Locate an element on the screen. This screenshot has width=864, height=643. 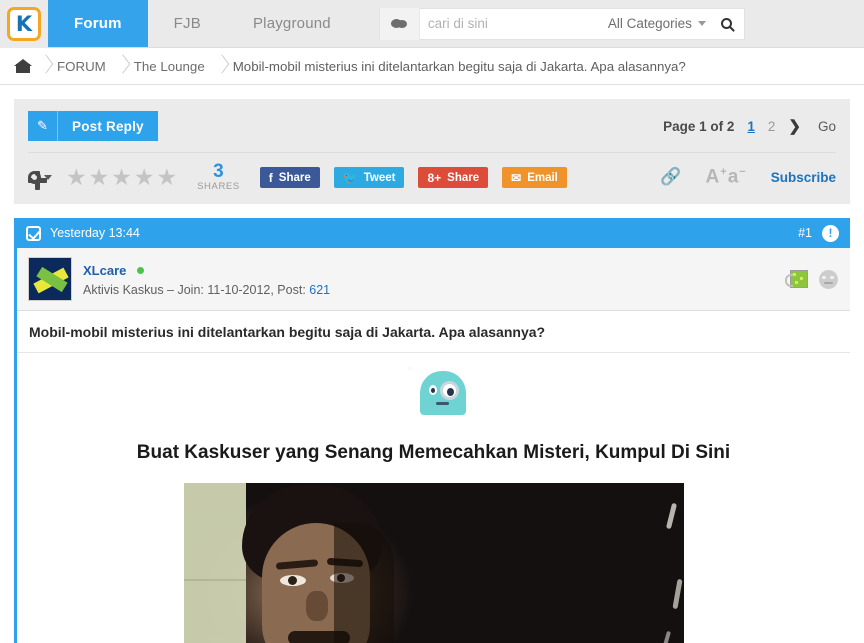
googleplus-icon: 8+ is located at coordinates (434, 177).